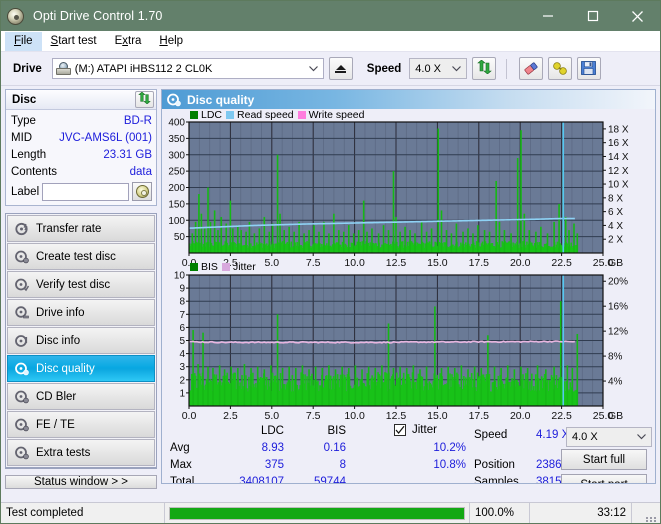 The width and height of the screenshot is (661, 524). Describe the element at coordinates (494, 465) in the screenshot. I see `stat-label-position: Position` at that location.